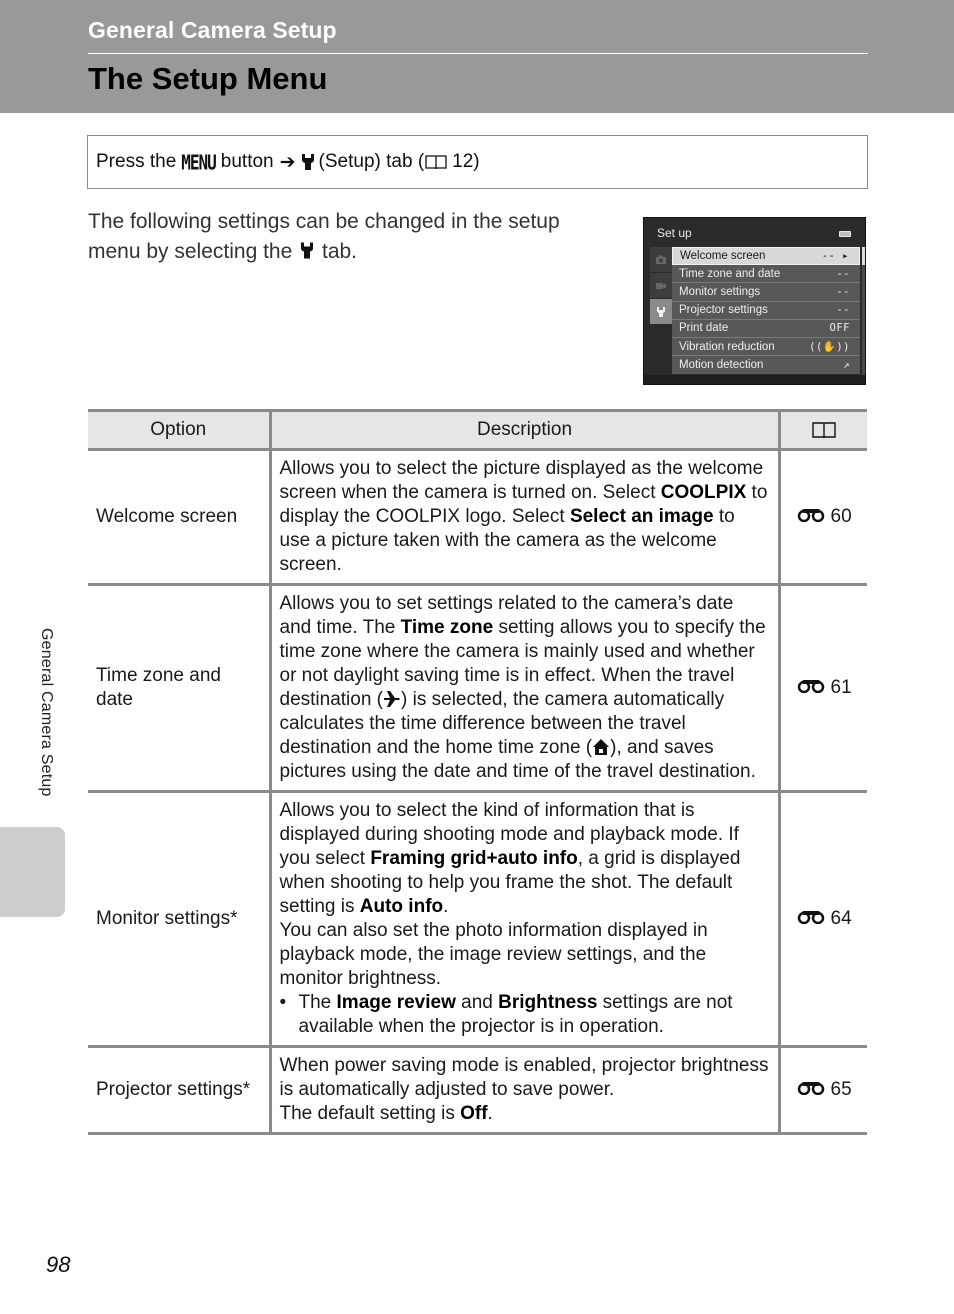 This screenshot has width=954, height=1314. Describe the element at coordinates (846, 365) in the screenshot. I see `camera-menu-item-value: ↗` at that location.